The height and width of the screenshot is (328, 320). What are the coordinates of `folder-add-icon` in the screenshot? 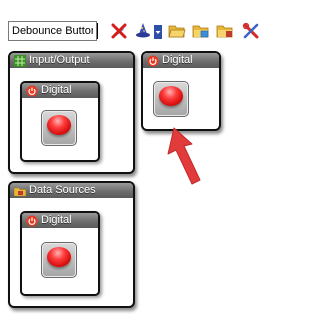 It's located at (201, 31).